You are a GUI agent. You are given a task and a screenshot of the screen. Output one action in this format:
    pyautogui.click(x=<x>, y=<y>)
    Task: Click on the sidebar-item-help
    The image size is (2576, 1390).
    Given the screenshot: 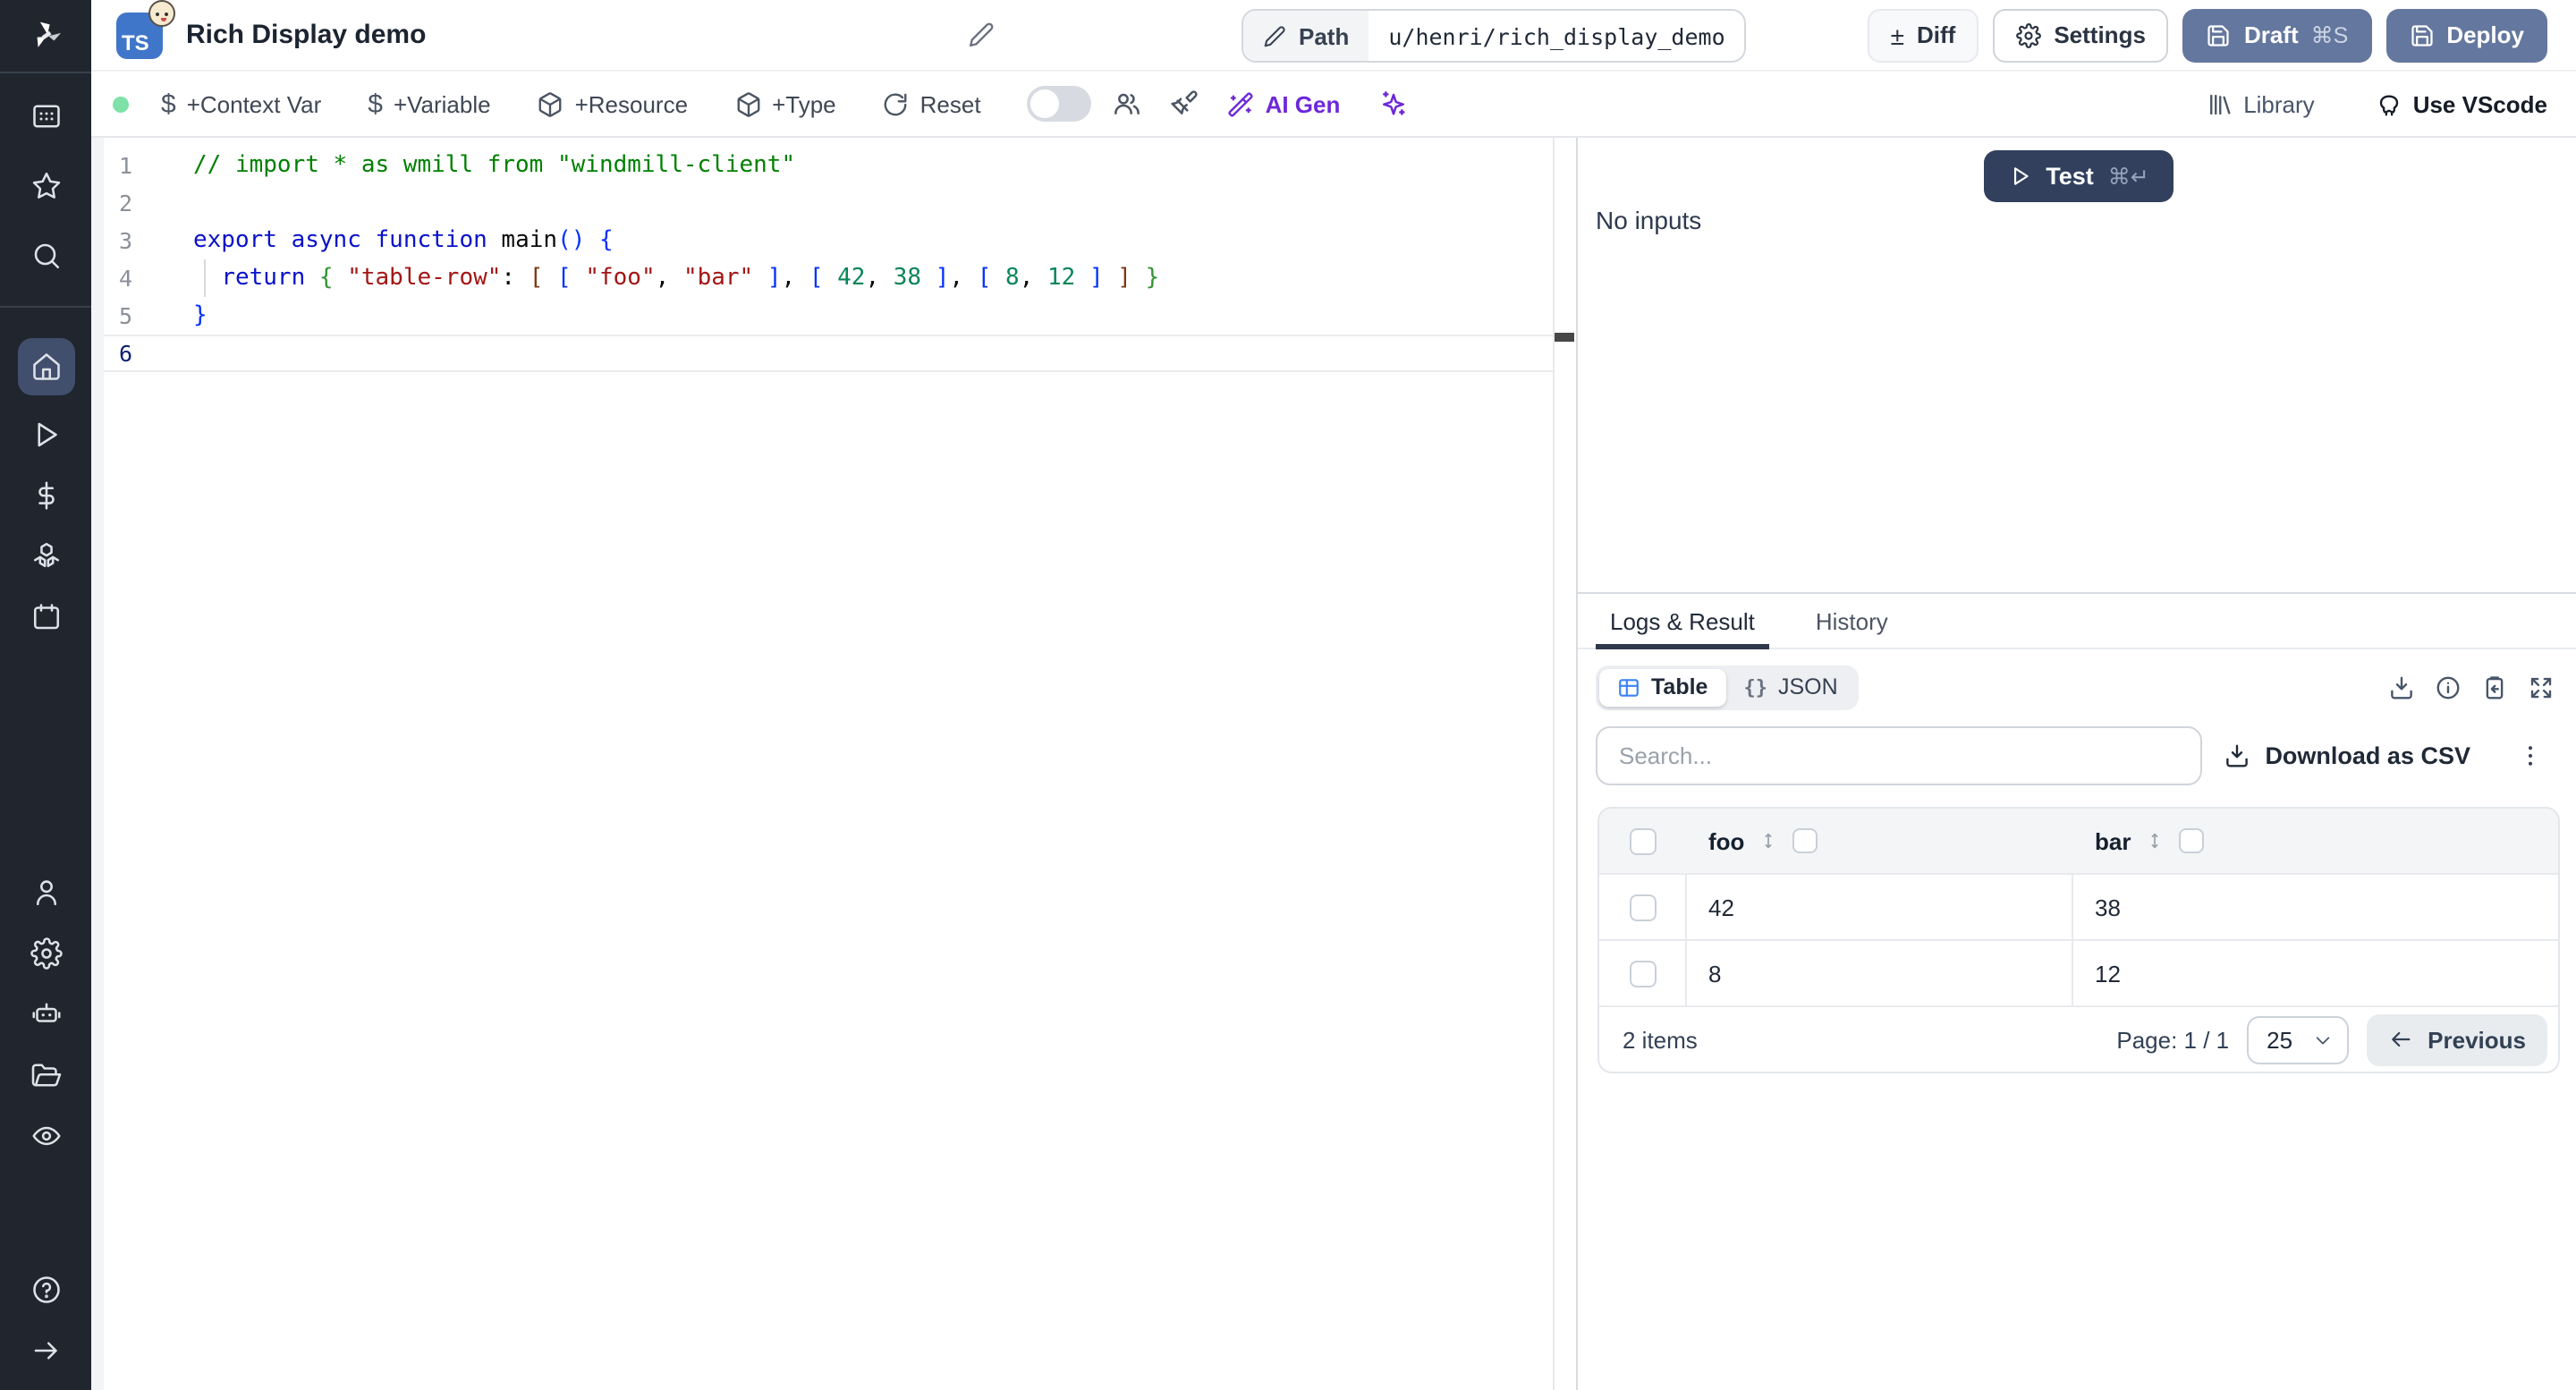 What is the action you would take?
    pyautogui.click(x=45, y=1289)
    